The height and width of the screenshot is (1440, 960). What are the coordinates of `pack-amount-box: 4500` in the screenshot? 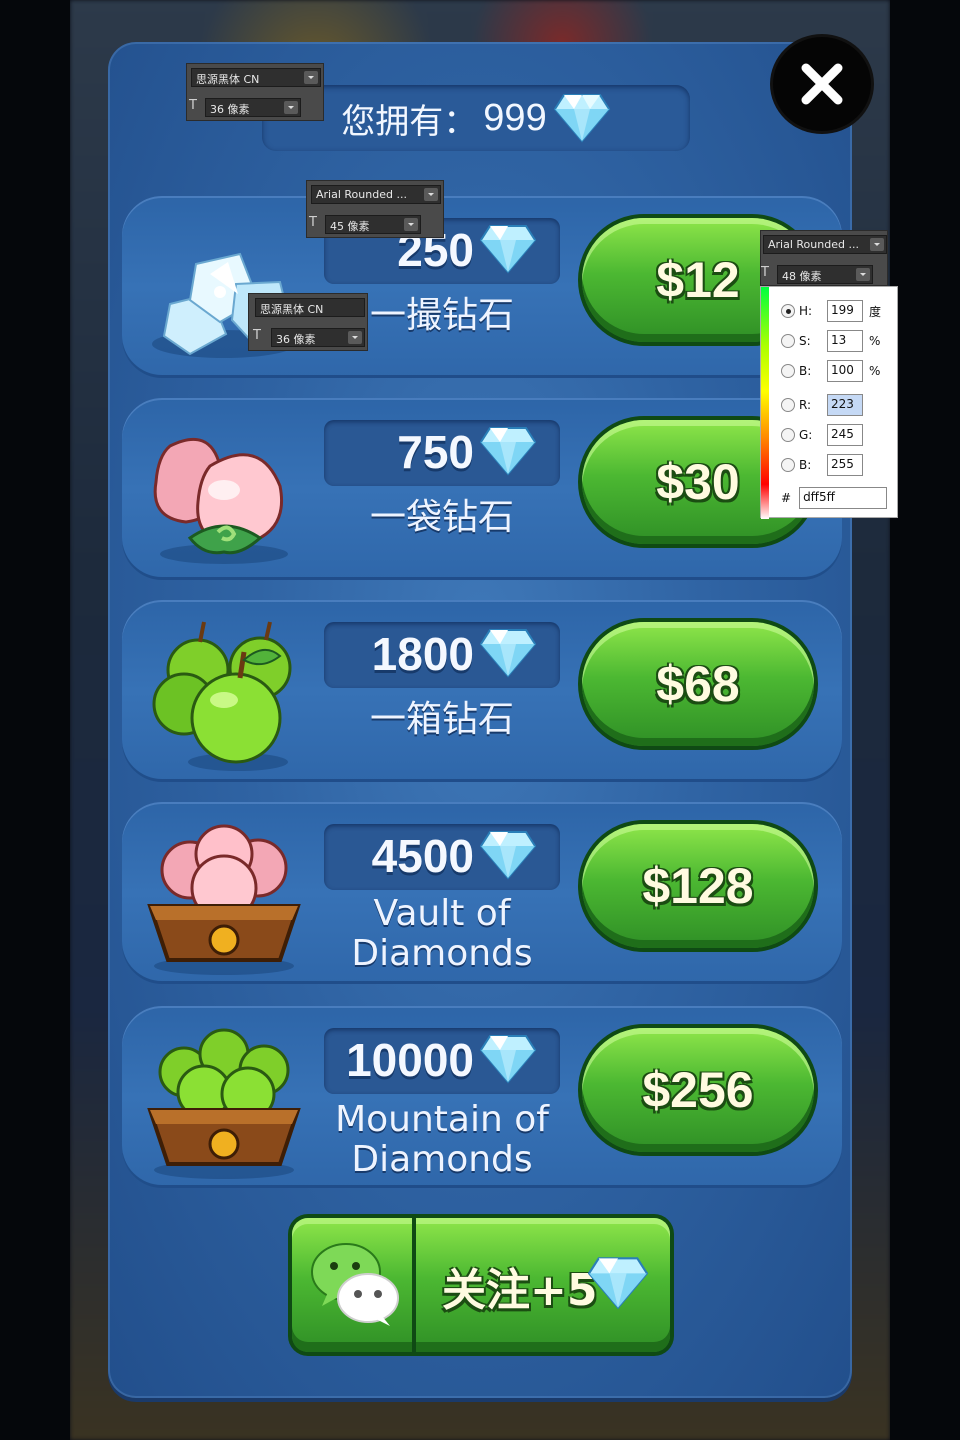 It's located at (442, 857).